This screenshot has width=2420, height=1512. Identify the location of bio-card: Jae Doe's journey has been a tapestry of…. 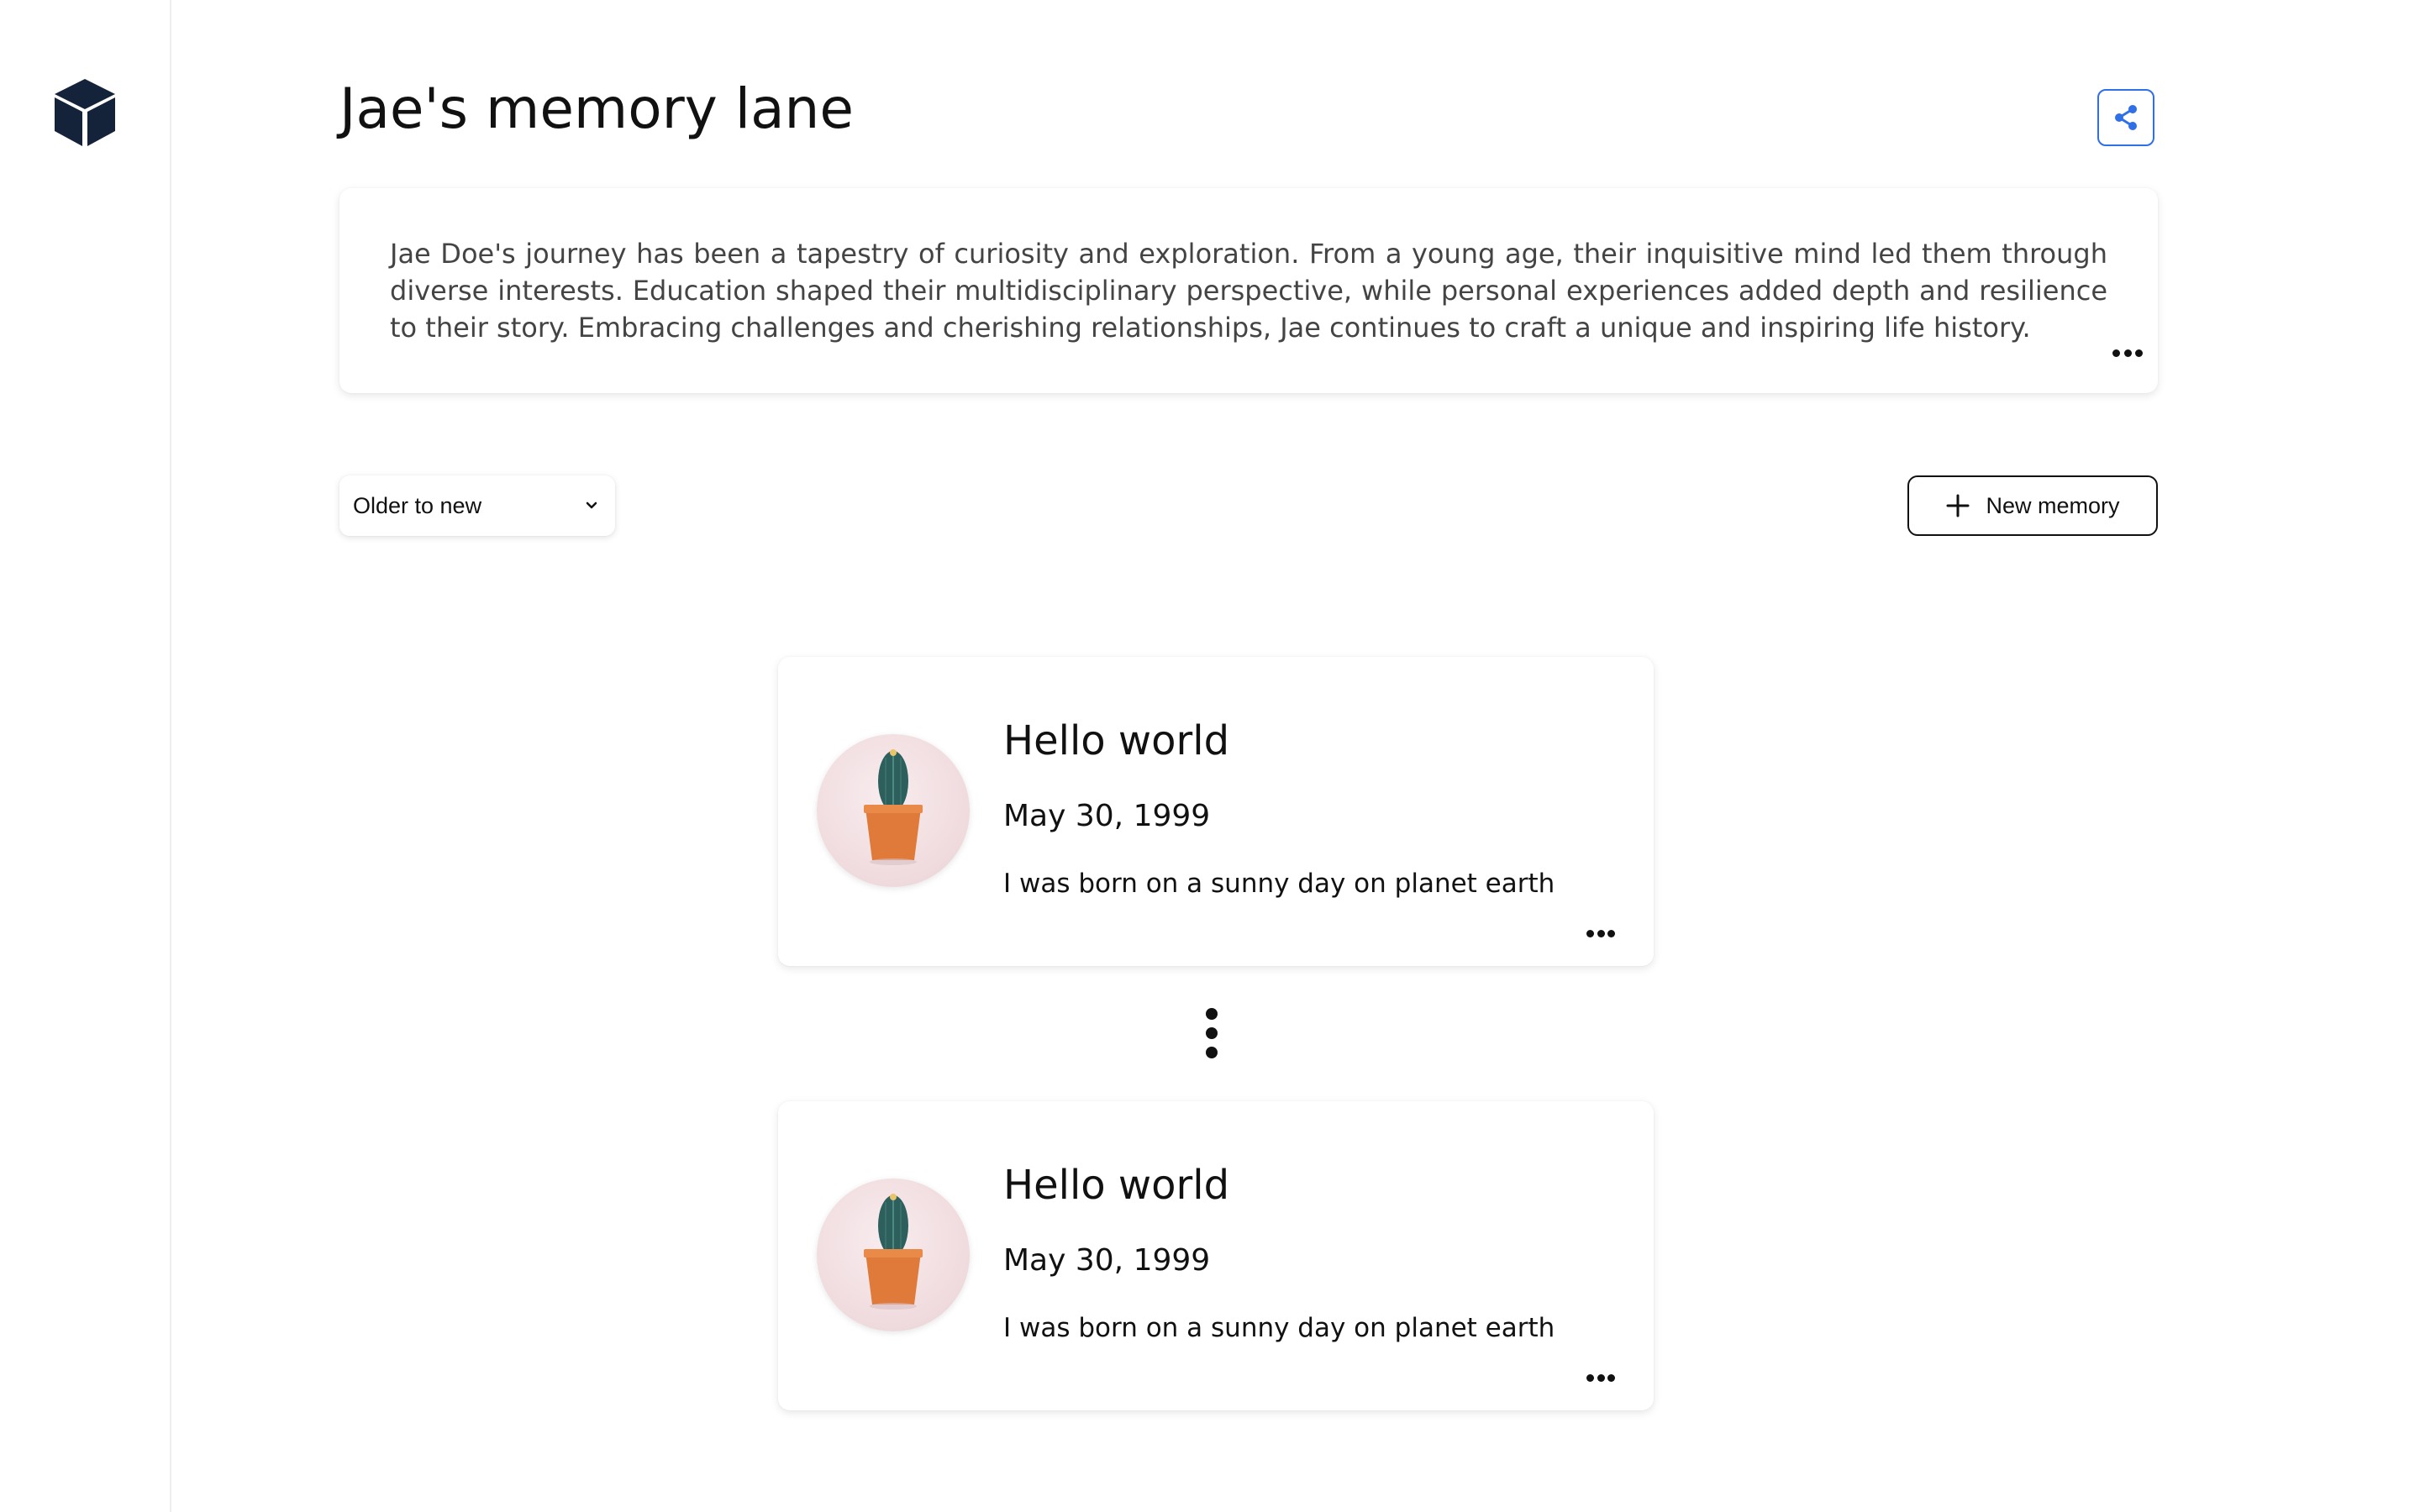
(1248, 290).